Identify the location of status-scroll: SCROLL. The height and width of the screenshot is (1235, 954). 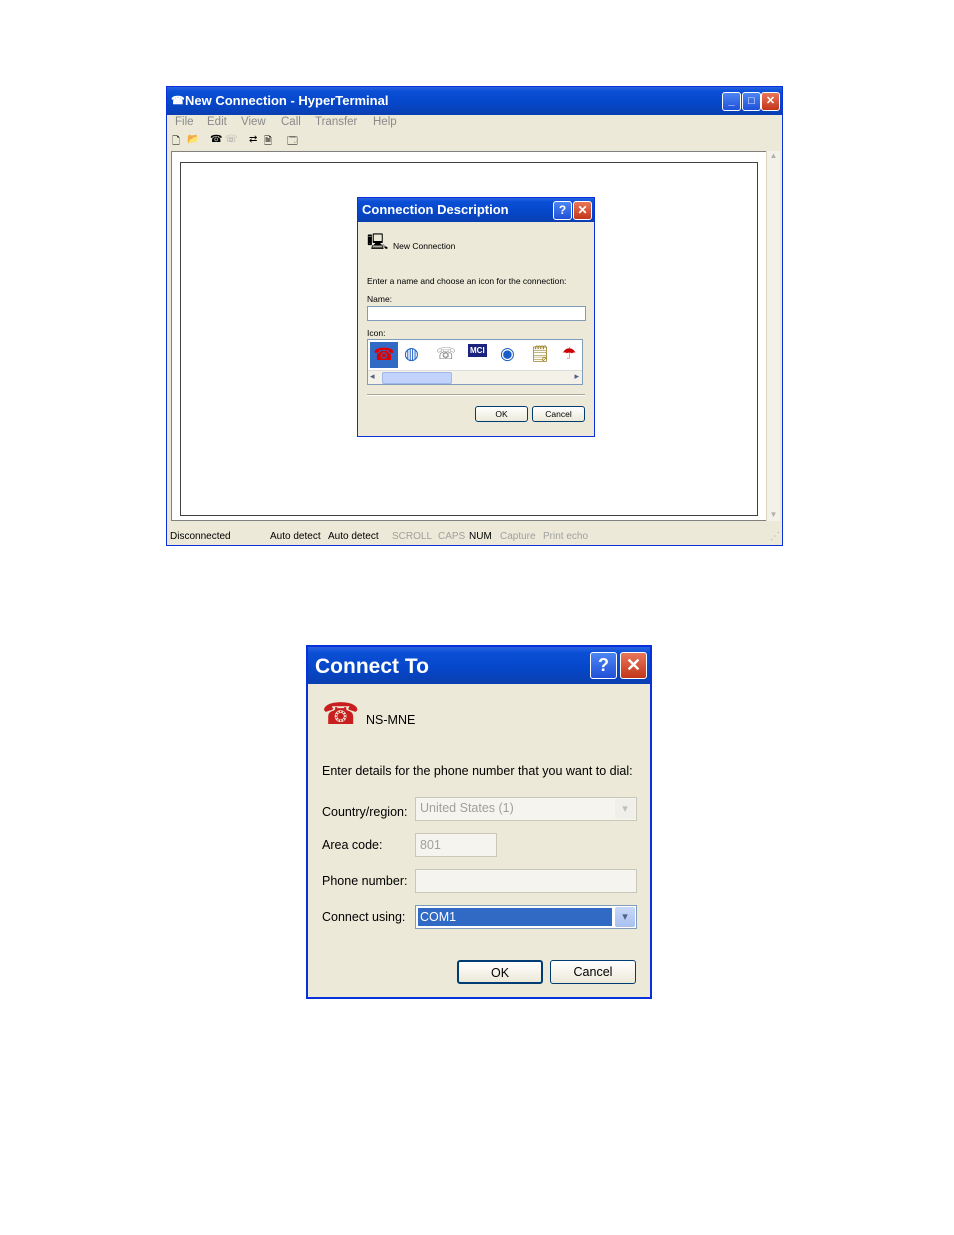
(412, 536).